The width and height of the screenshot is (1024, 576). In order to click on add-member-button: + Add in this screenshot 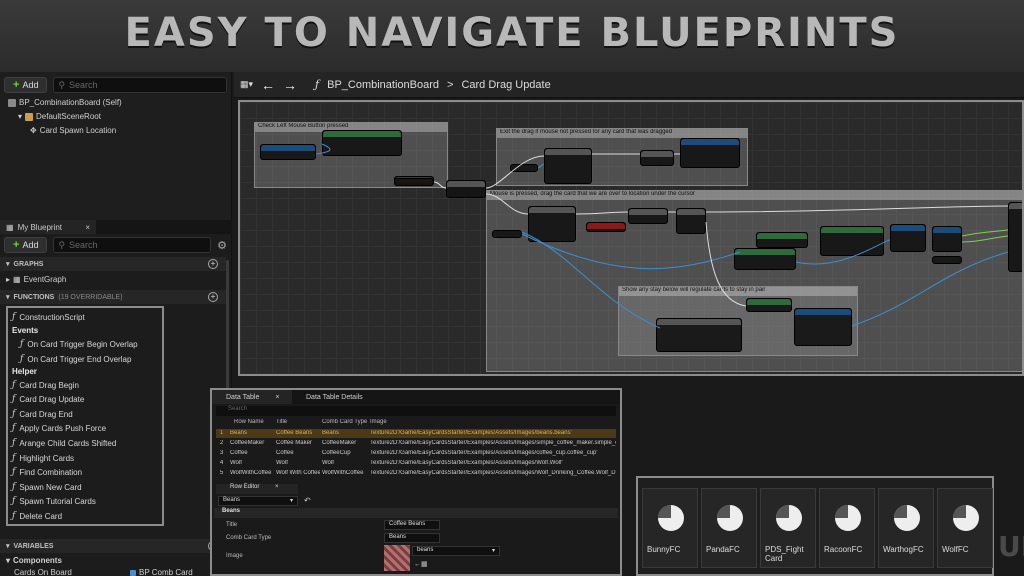, I will do `click(26, 245)`.